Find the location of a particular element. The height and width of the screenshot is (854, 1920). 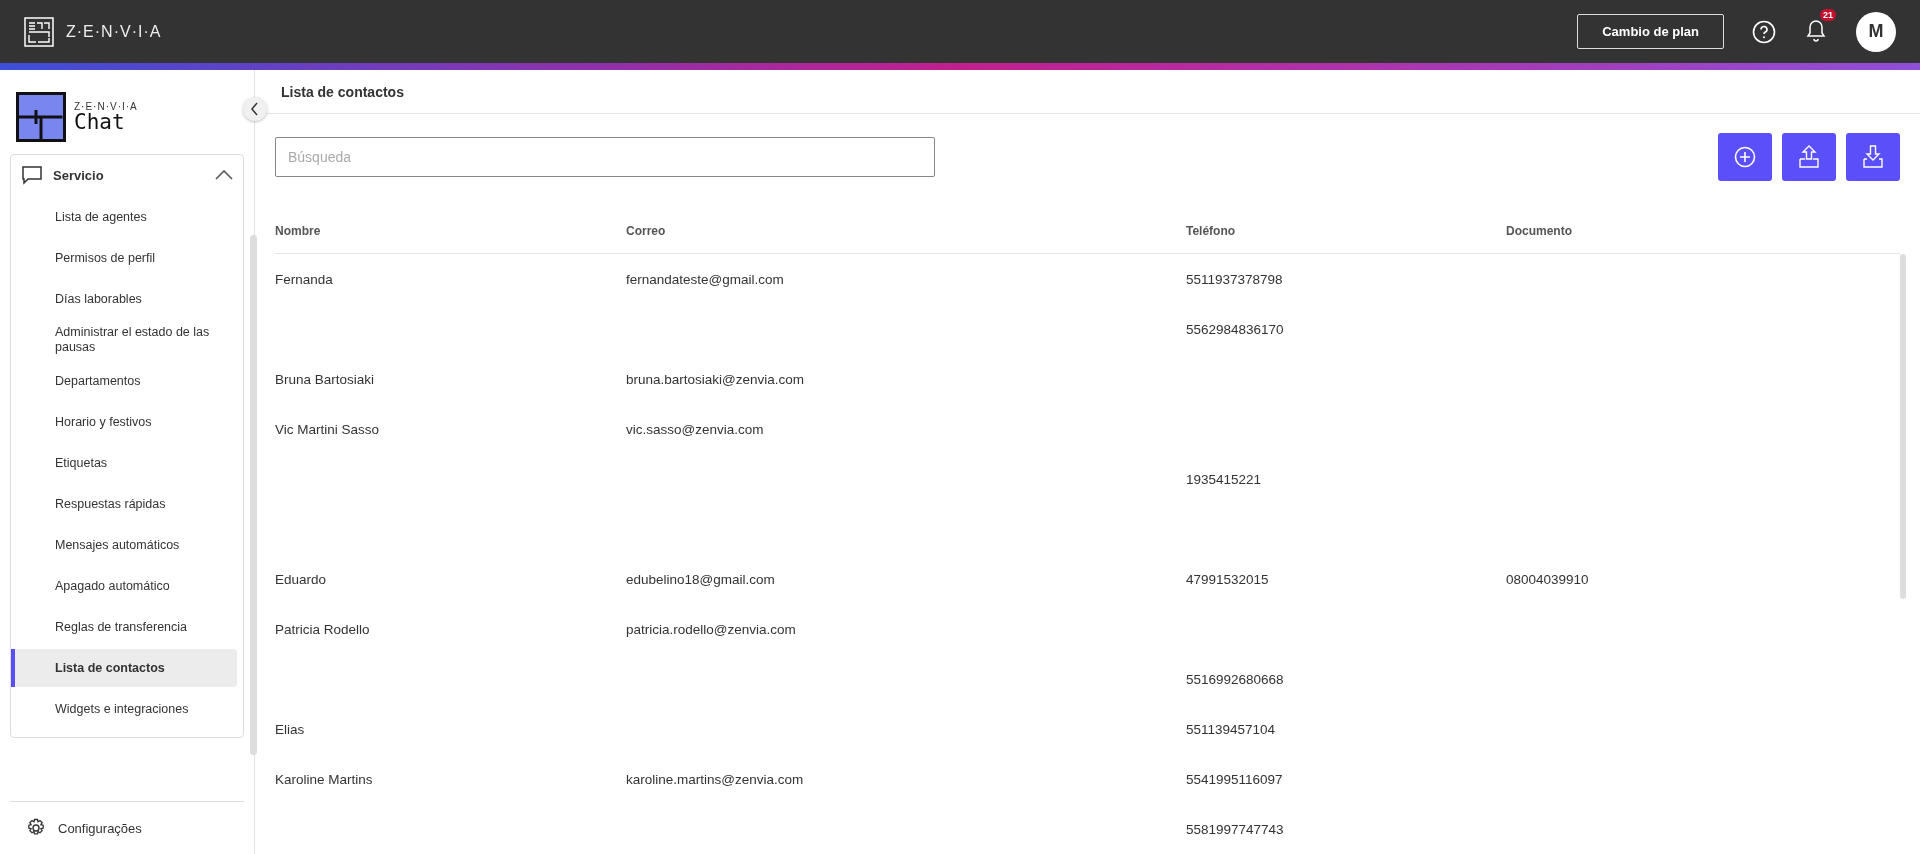

plus-circle-icon is located at coordinates (1745, 157).